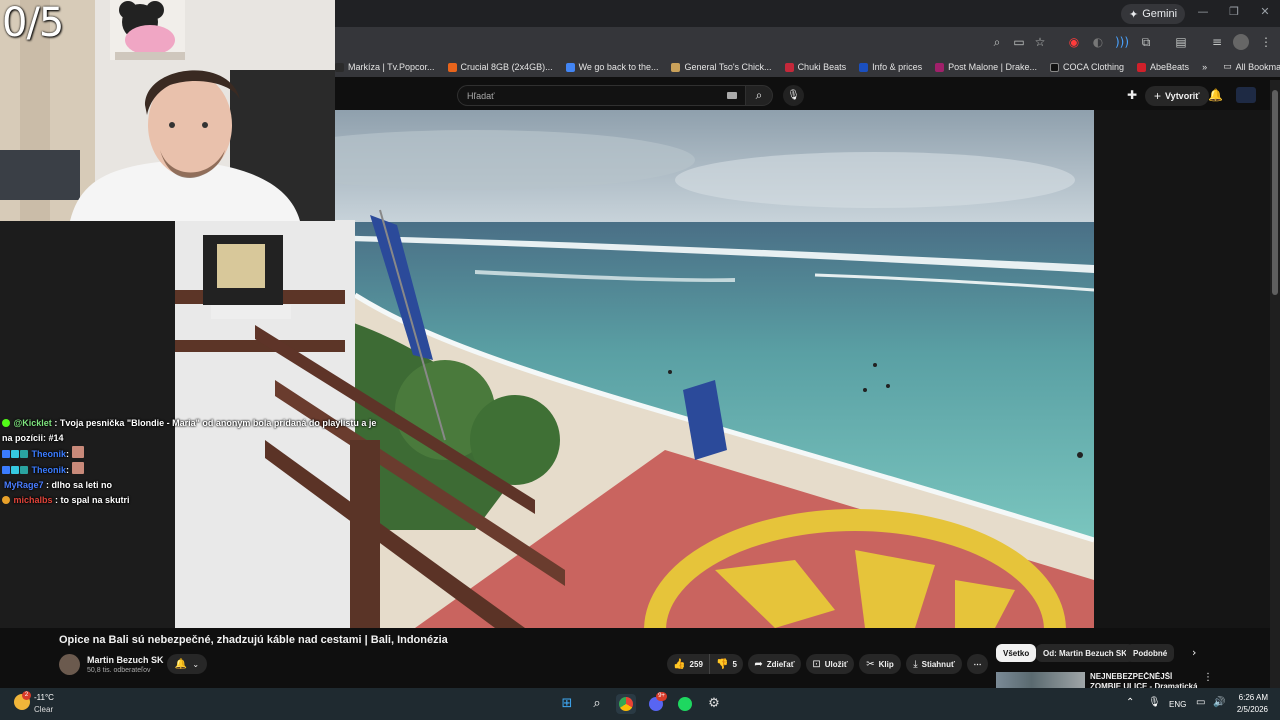  What do you see at coordinates (934, 664) in the screenshot?
I see `download-button: ⤓ Stiahnuť` at bounding box center [934, 664].